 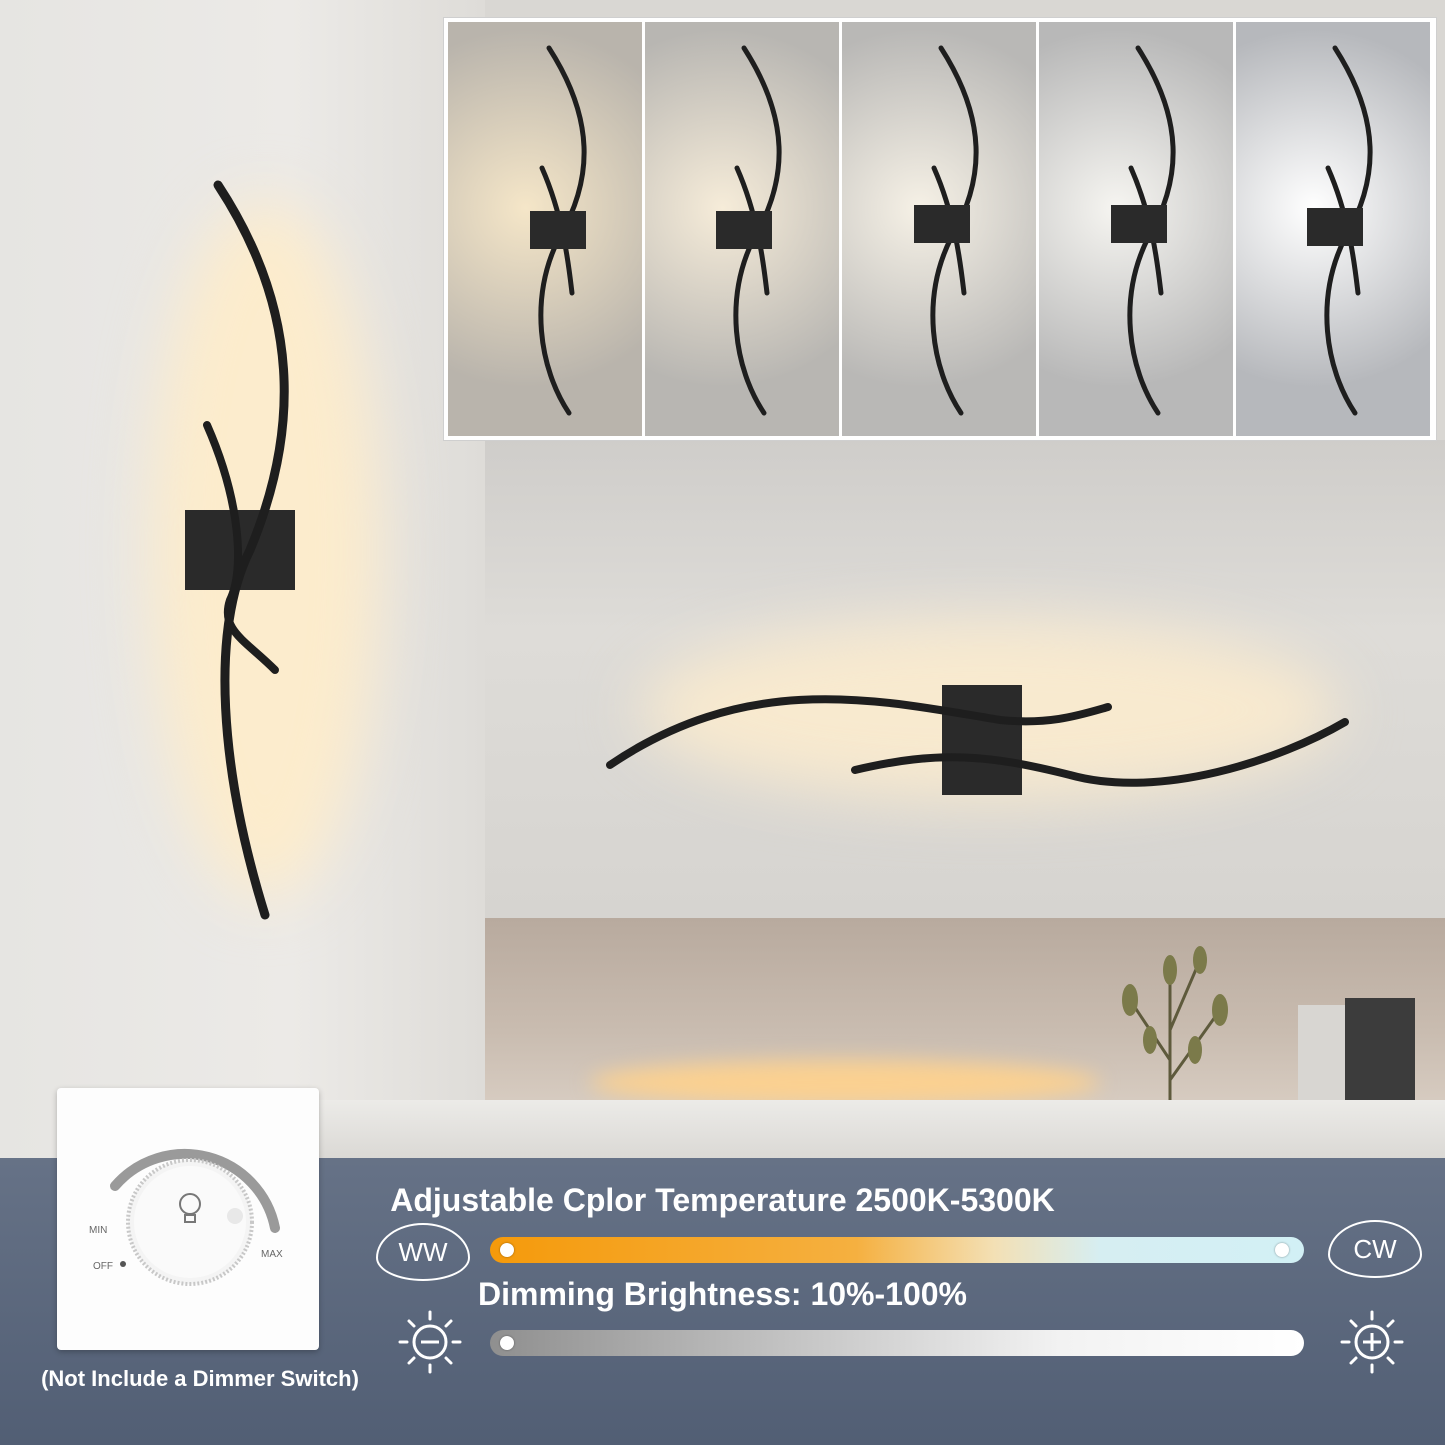 What do you see at coordinates (1372, 1342) in the screenshot?
I see `brightness-up-icon` at bounding box center [1372, 1342].